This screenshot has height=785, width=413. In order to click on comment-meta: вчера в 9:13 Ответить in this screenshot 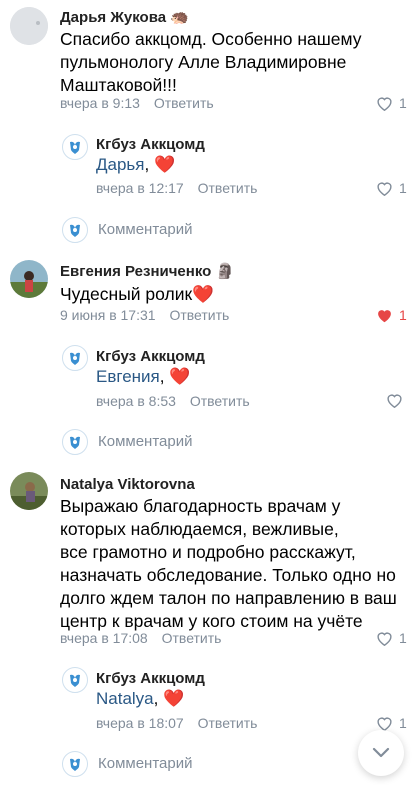, I will do `click(137, 103)`.